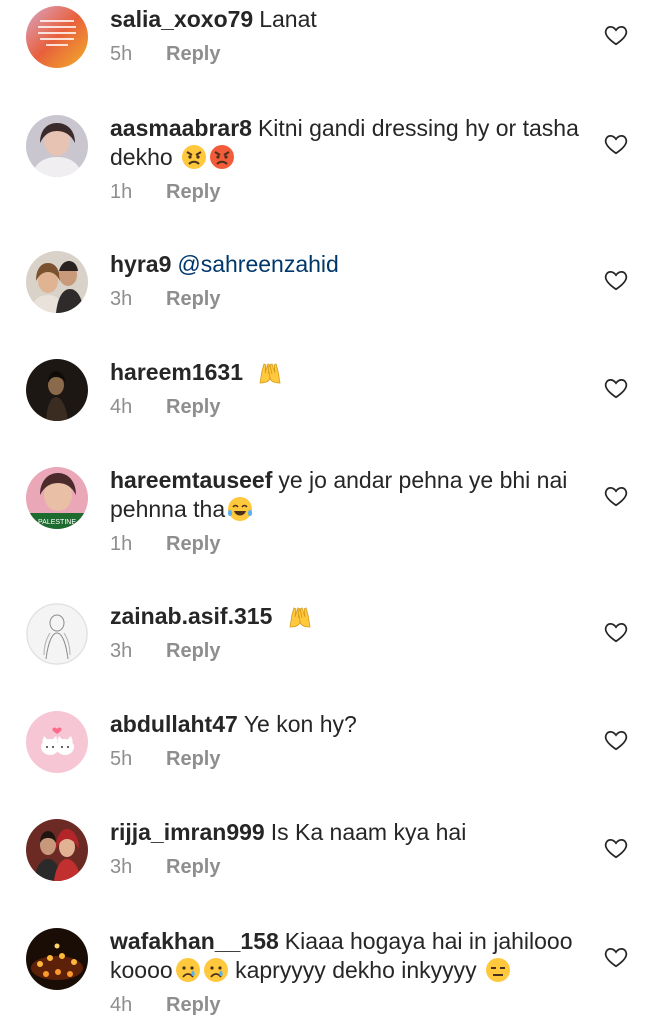 Image resolution: width=663 pixels, height=1024 pixels. Describe the element at coordinates (191, 616) in the screenshot. I see `comment-username: zainab.asif.315` at that location.